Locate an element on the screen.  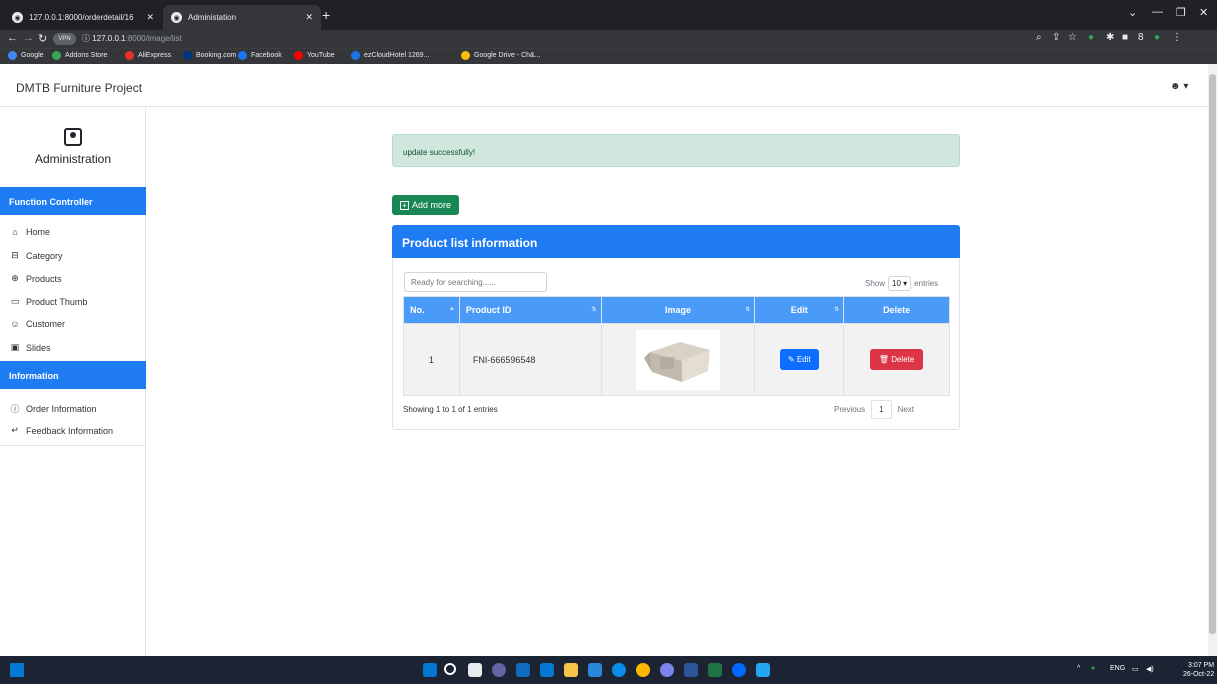
cell-no: 1 is located at coordinates (431, 359).